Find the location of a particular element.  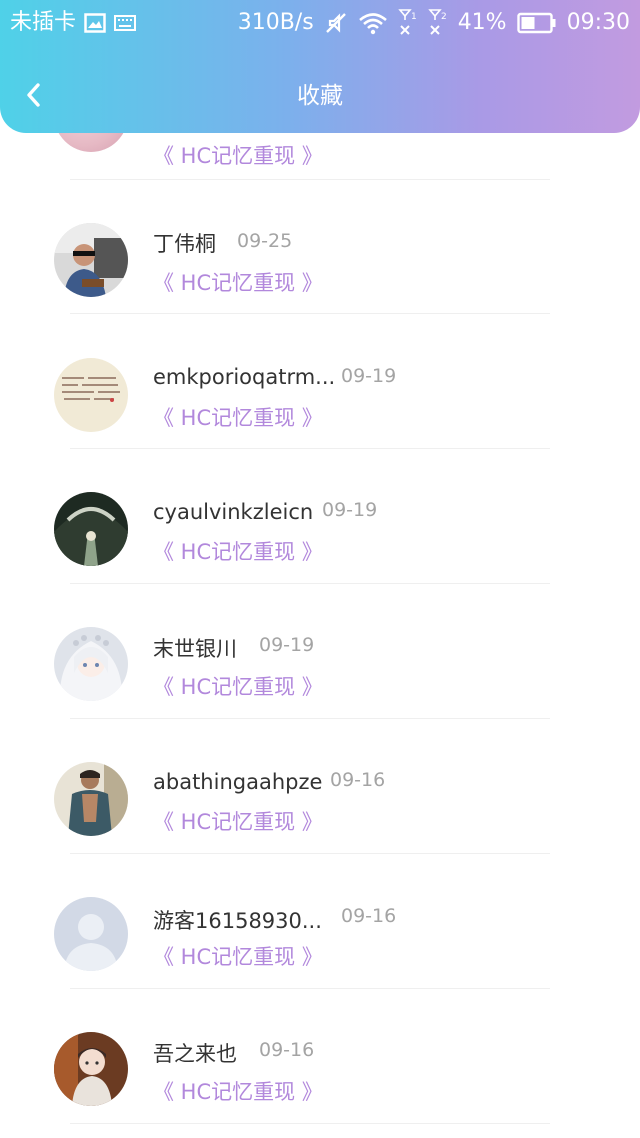

list-item: cyaulvinkzleicn 09-19 《 HC记忆重现 》 is located at coordinates (320, 517).